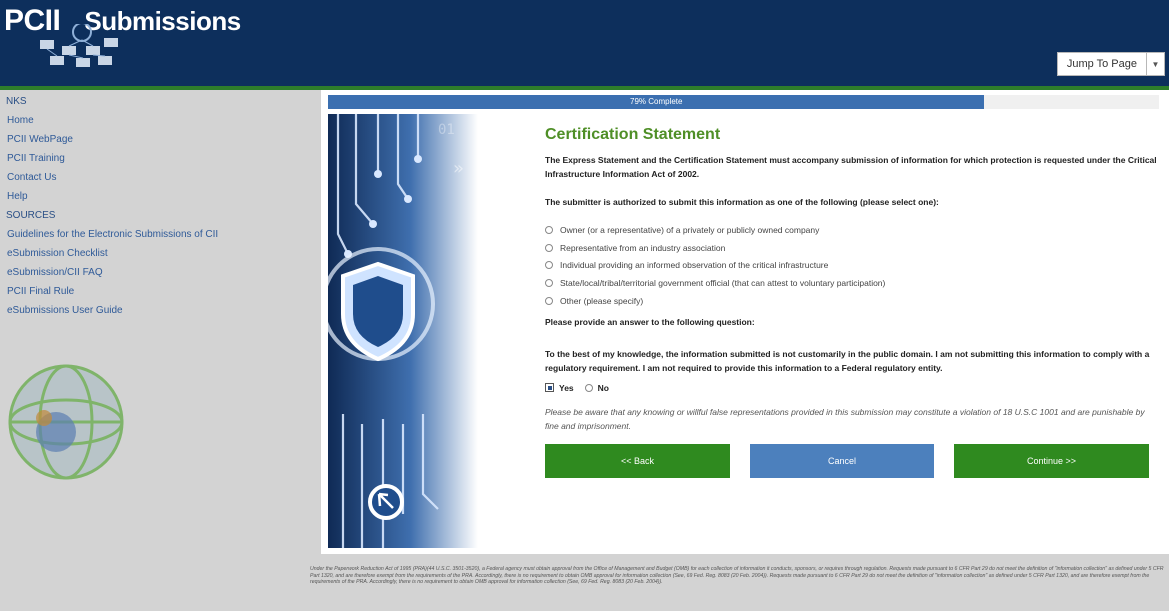 The width and height of the screenshot is (1169, 611). What do you see at coordinates (852, 388) in the screenshot?
I see `yes-no-group: Yes No` at bounding box center [852, 388].